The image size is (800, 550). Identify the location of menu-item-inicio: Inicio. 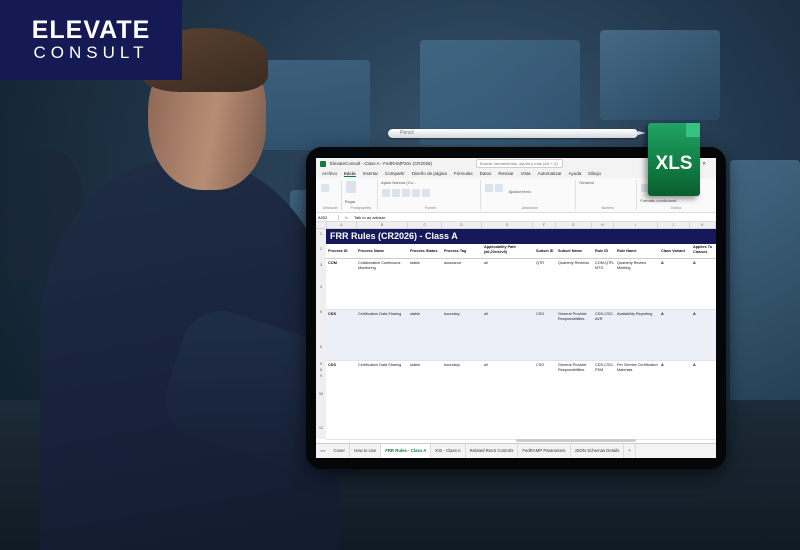
(350, 174).